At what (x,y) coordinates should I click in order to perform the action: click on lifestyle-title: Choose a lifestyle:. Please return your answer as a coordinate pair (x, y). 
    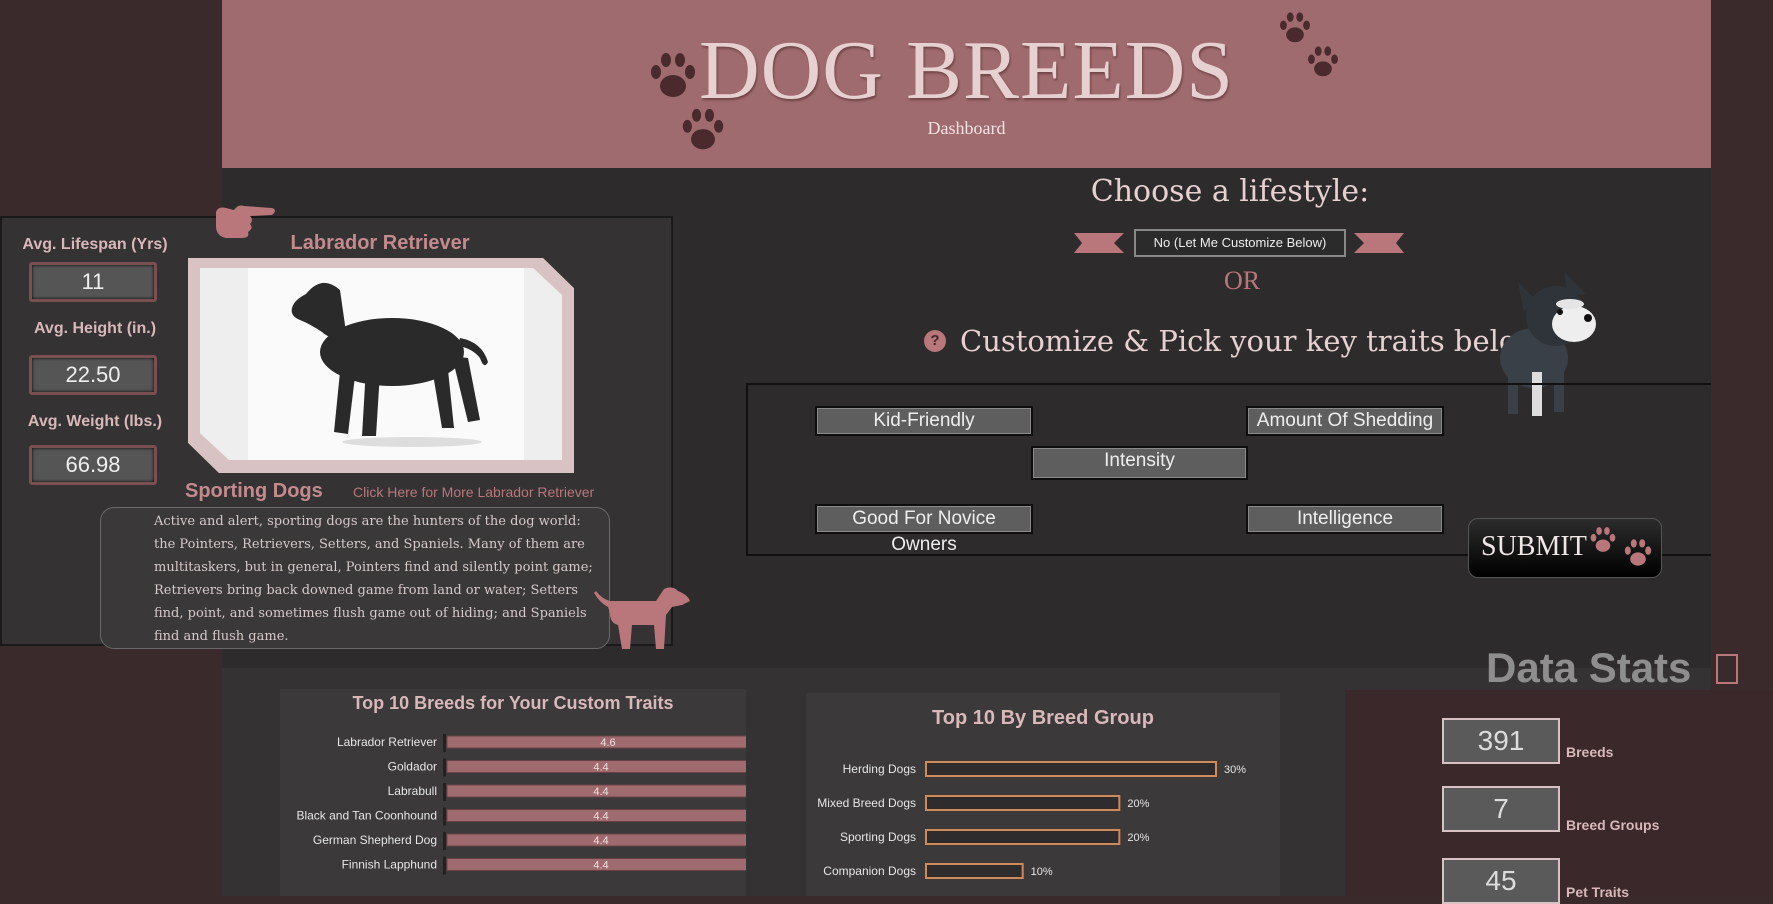
    Looking at the image, I should click on (1230, 191).